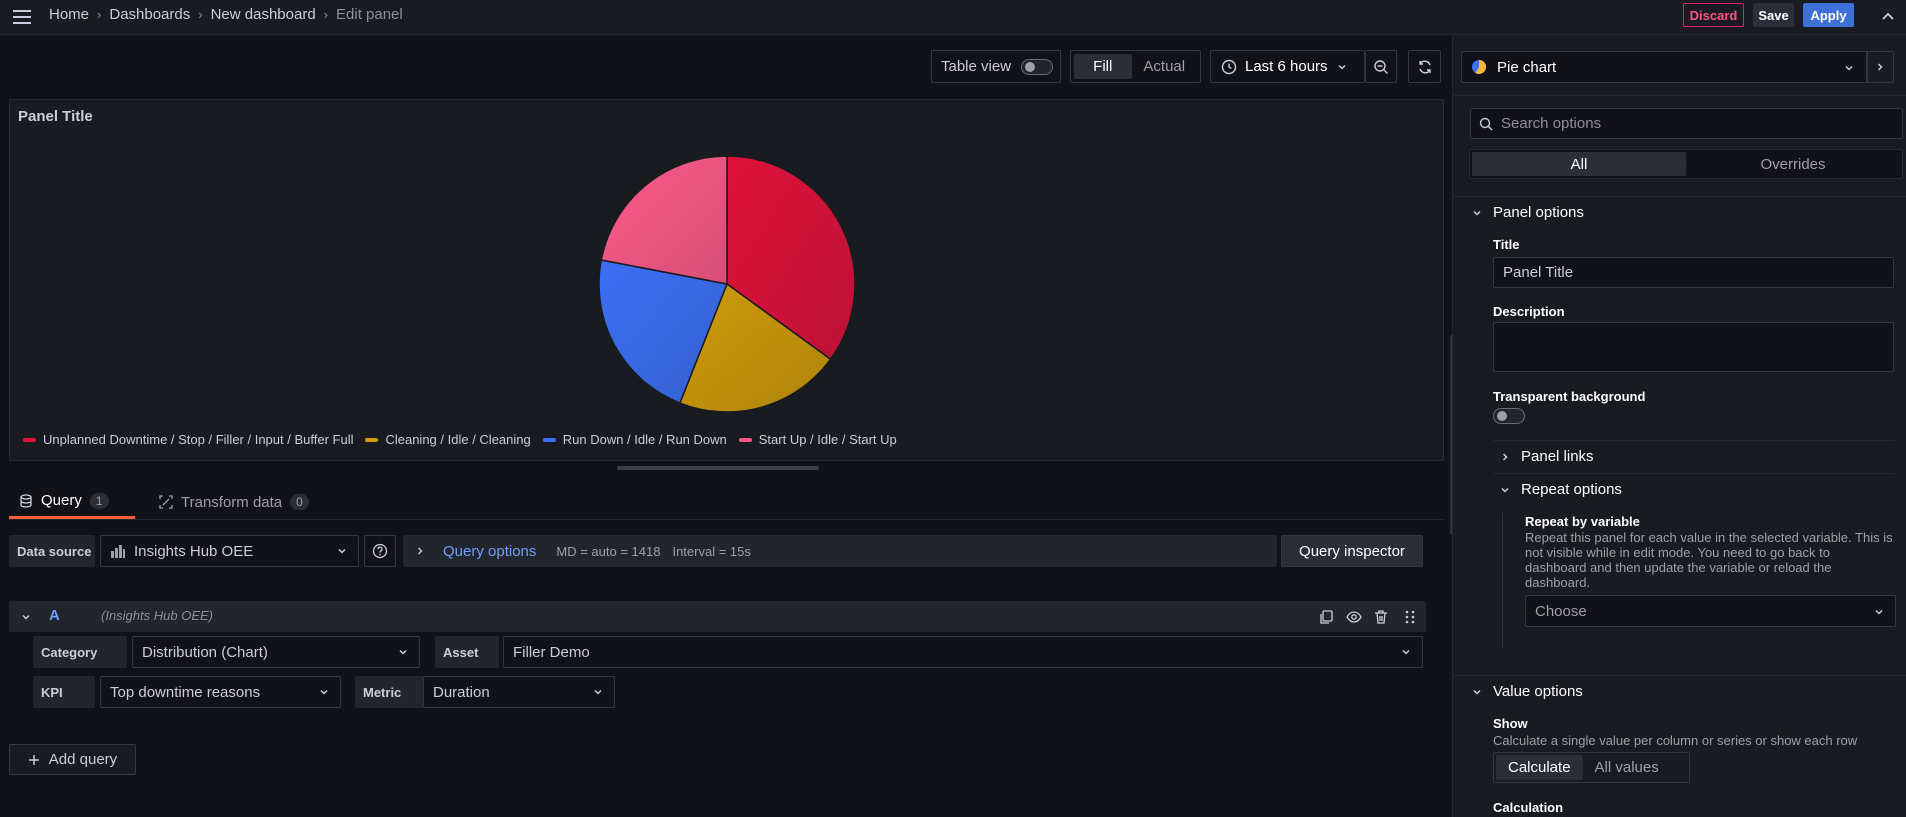 The width and height of the screenshot is (1906, 817). What do you see at coordinates (817, 439) in the screenshot?
I see `legend-item: Start Up / Idle / Start Up` at bounding box center [817, 439].